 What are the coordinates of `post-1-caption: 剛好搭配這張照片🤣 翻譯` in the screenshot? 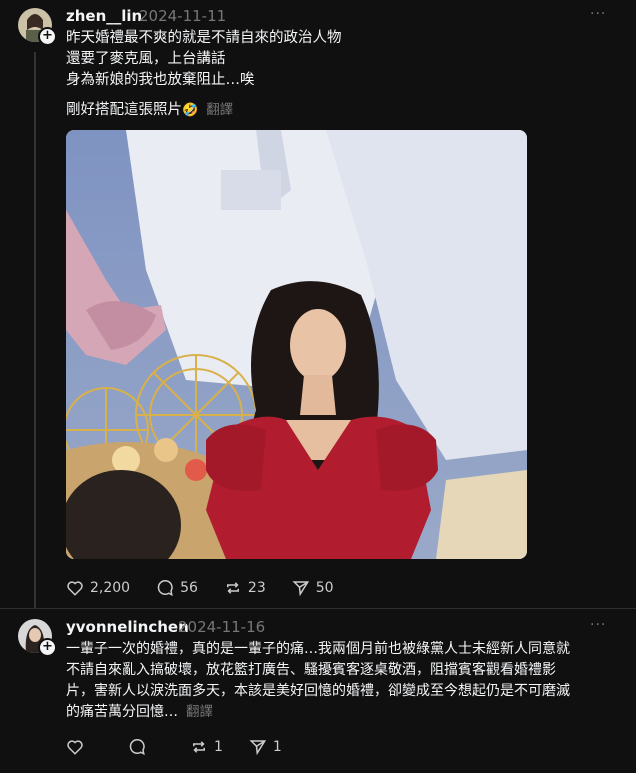 It's located at (149, 110).